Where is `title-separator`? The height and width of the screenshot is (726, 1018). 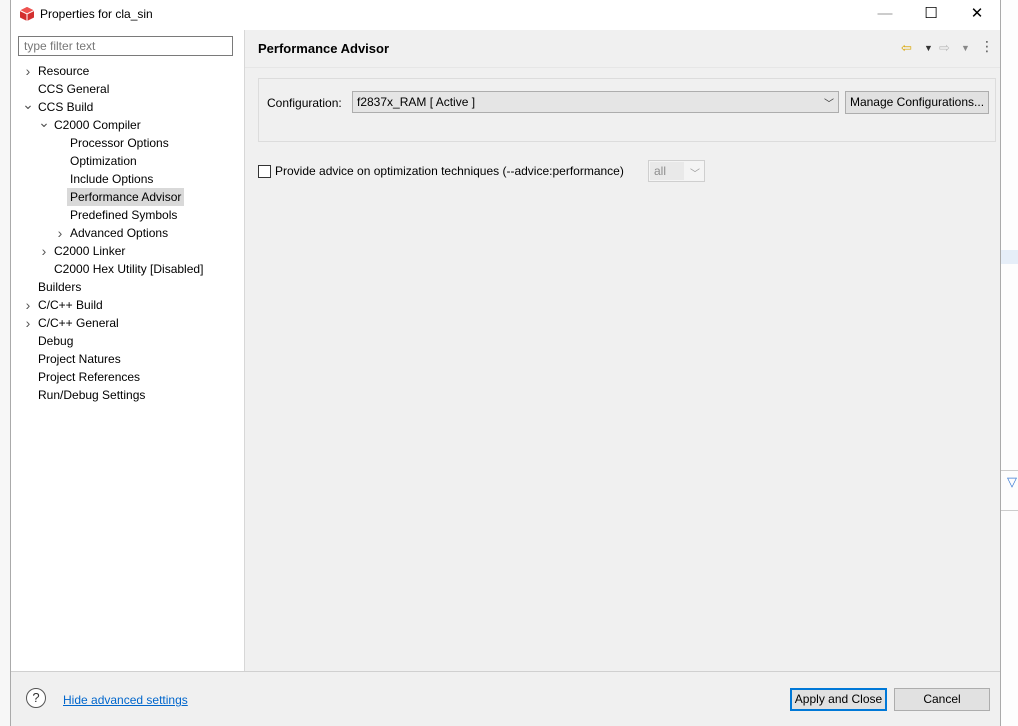 title-separator is located at coordinates (622, 67).